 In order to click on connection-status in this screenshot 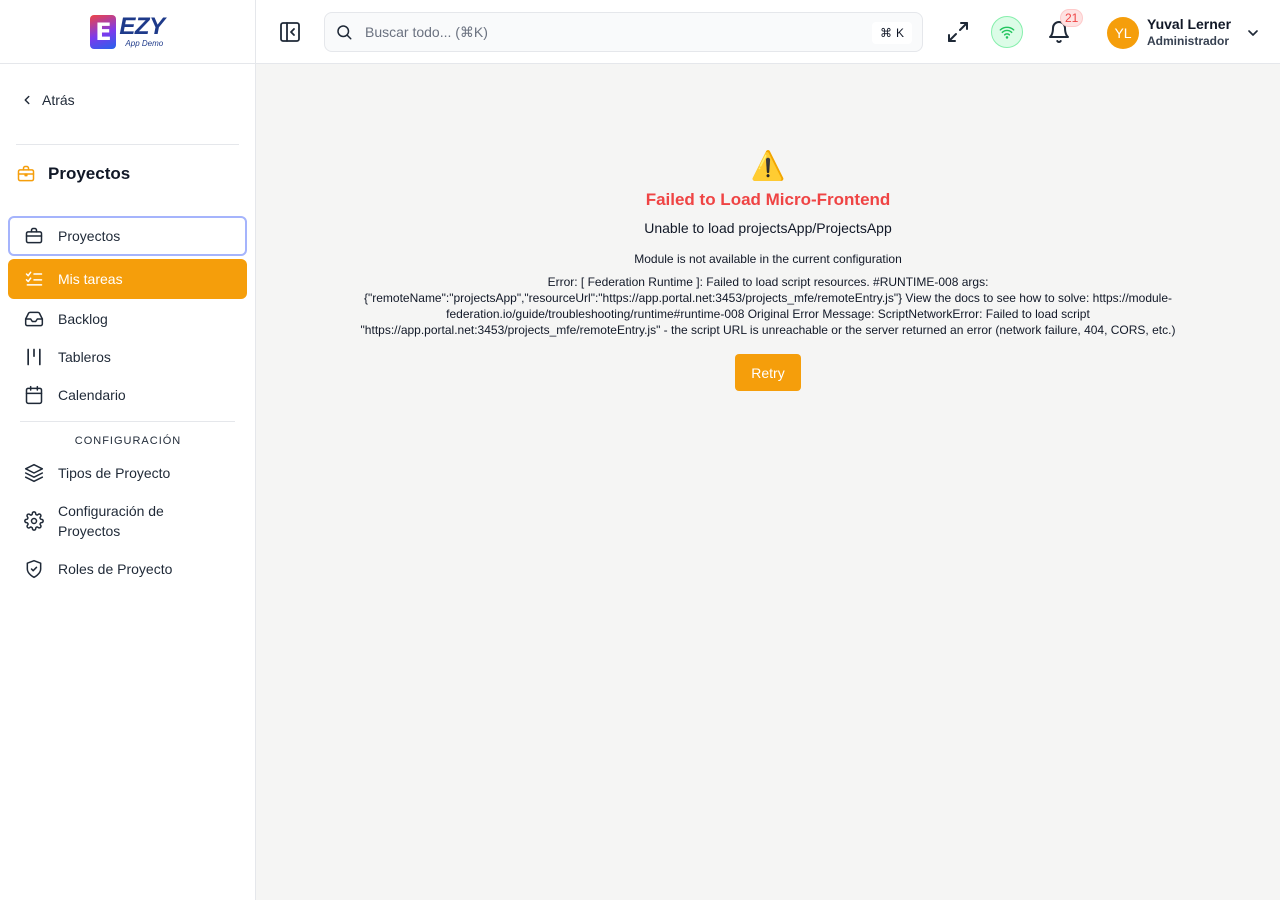, I will do `click(1007, 32)`.